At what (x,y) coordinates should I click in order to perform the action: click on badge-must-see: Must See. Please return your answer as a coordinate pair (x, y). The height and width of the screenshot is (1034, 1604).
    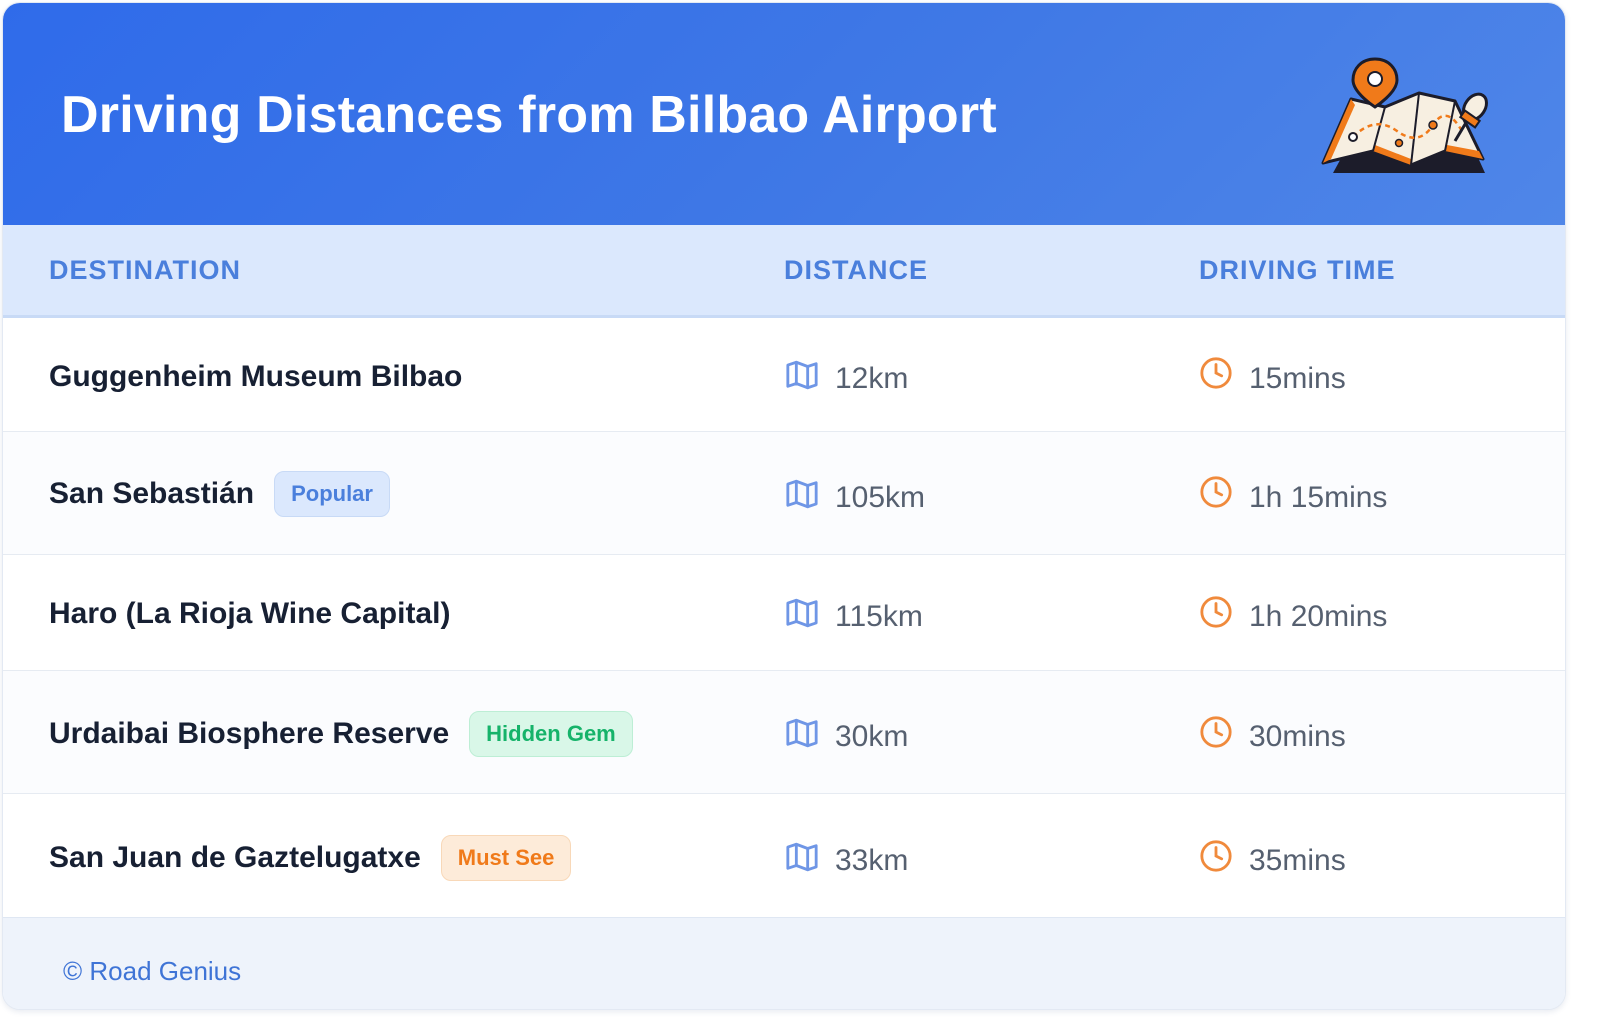
    Looking at the image, I should click on (506, 858).